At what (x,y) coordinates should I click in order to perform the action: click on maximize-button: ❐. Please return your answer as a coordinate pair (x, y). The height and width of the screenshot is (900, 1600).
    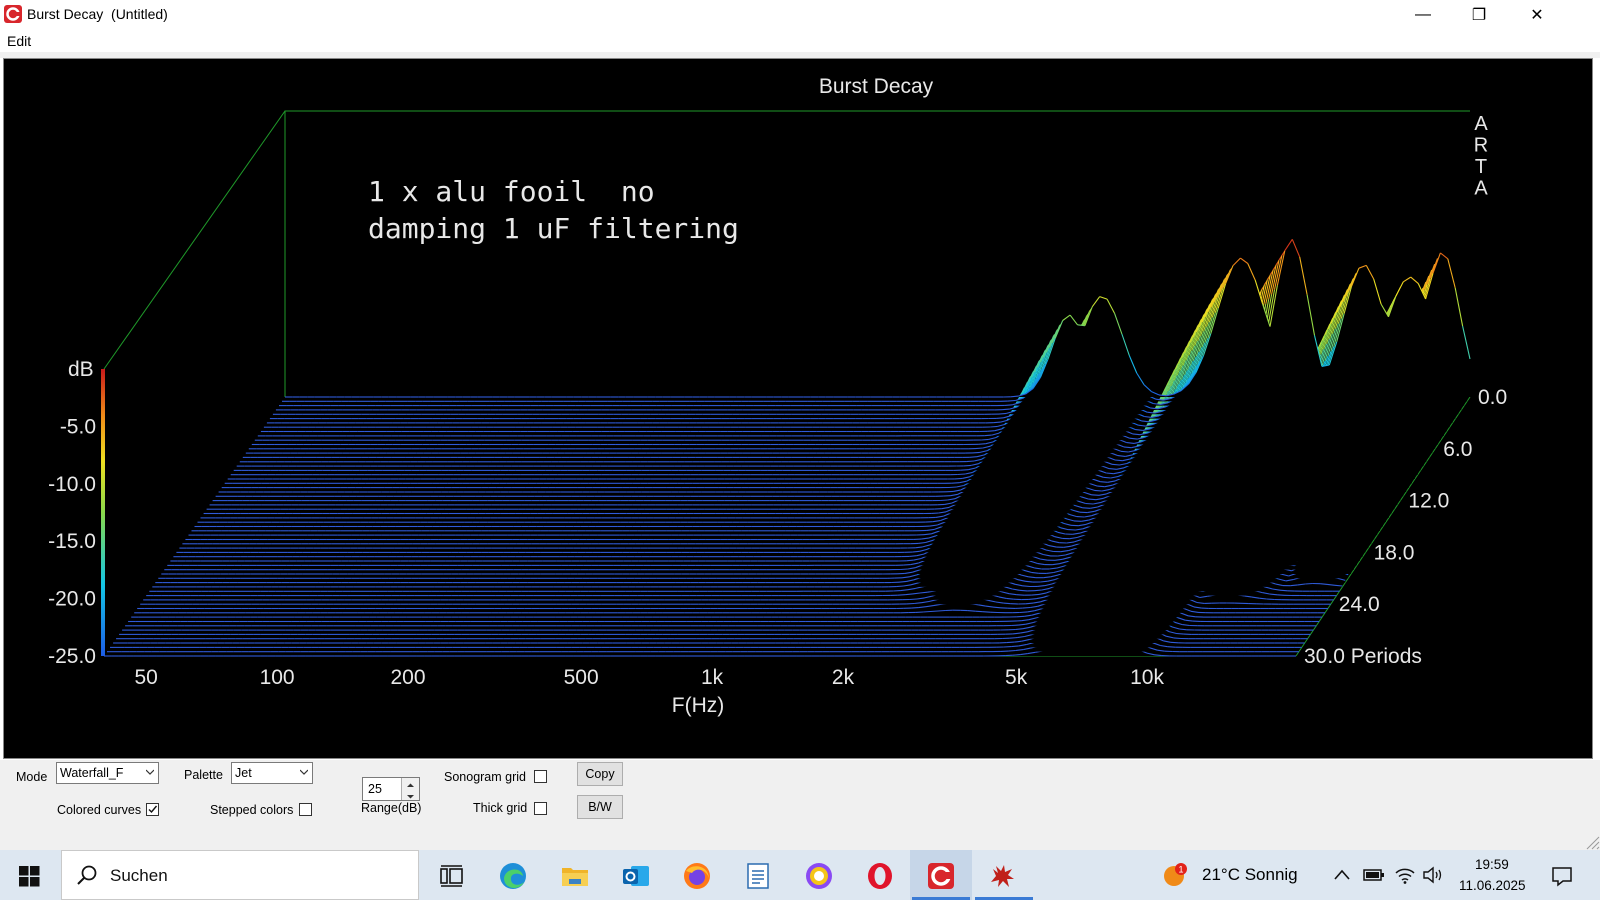
    Looking at the image, I should click on (1479, 15).